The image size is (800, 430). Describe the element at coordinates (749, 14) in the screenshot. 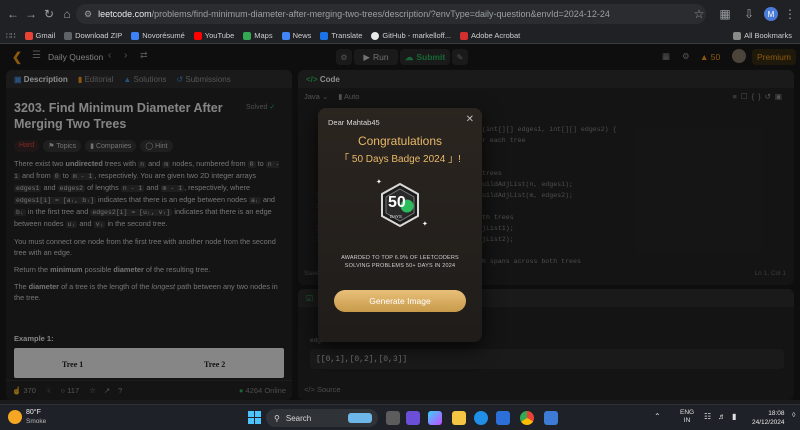

I see `download-icon: ⇩` at that location.